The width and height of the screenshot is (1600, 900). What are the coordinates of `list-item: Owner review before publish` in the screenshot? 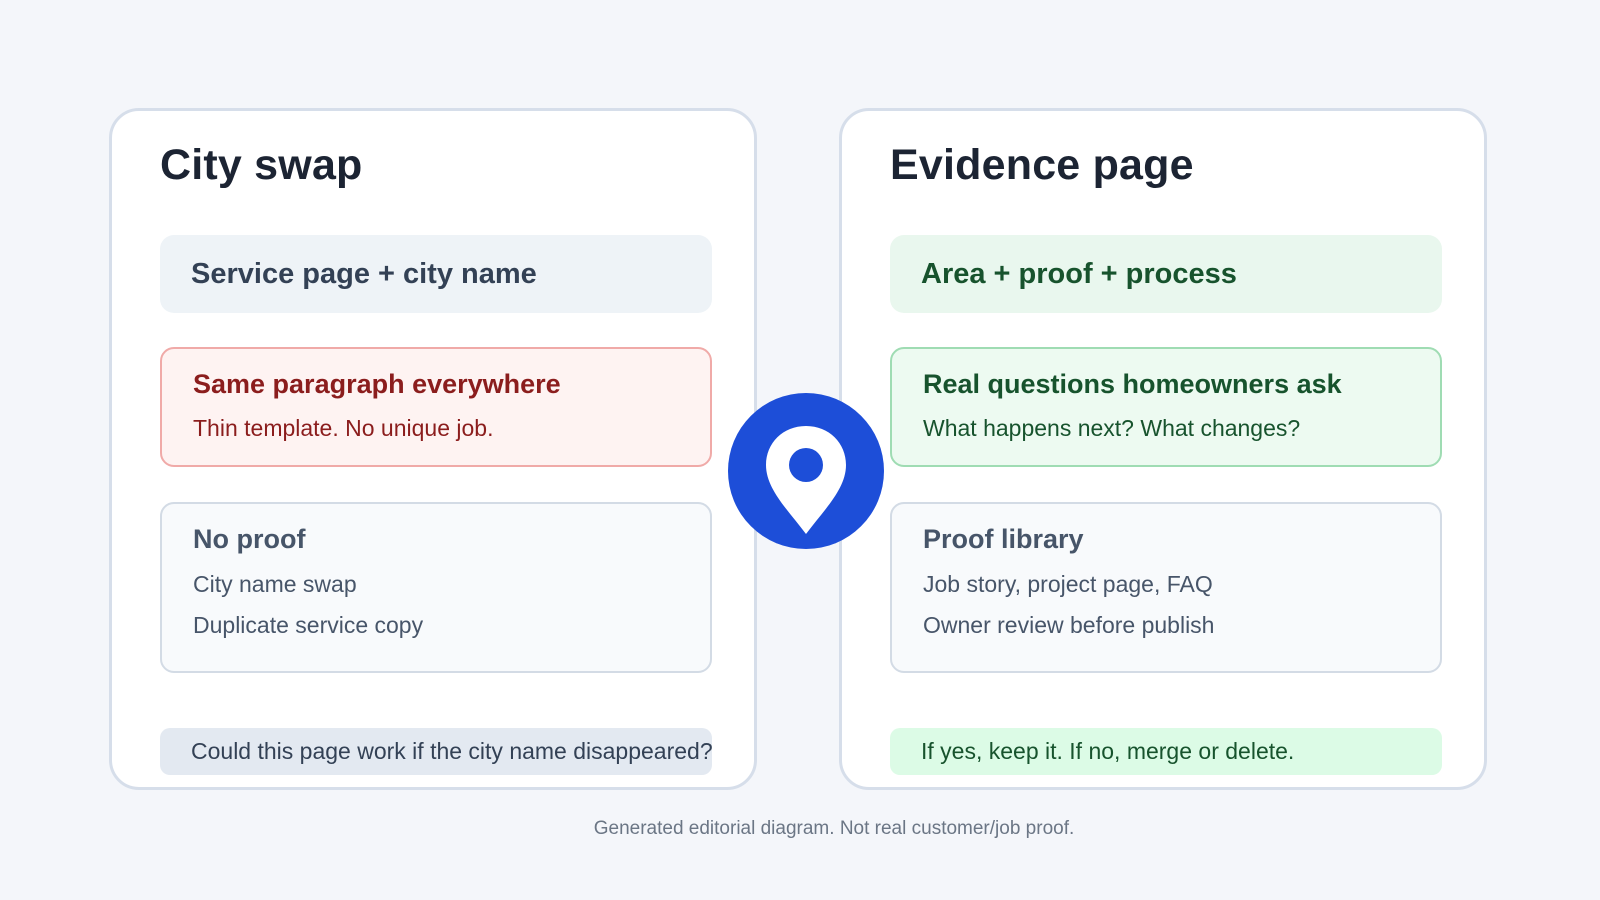 It's located at (1069, 625).